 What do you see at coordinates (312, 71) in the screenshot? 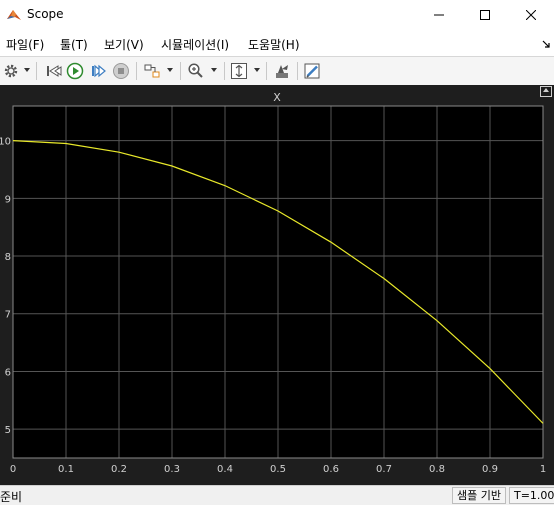
I see `properties-icon` at bounding box center [312, 71].